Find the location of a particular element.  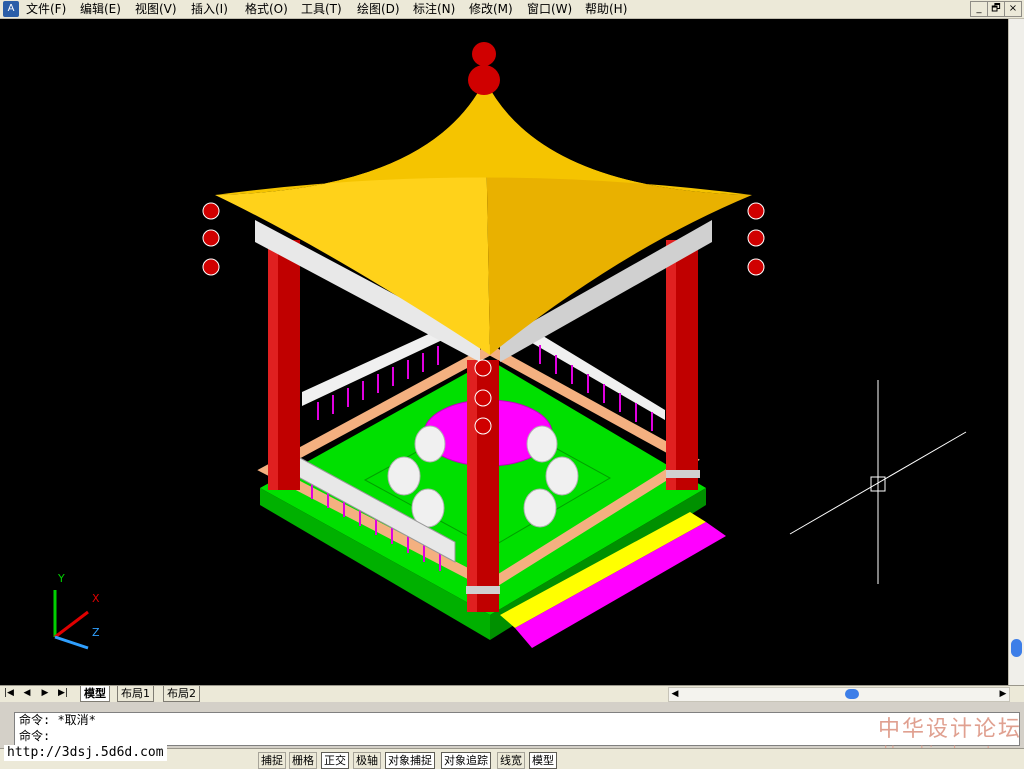

roof-left is located at coordinates (352, 217).